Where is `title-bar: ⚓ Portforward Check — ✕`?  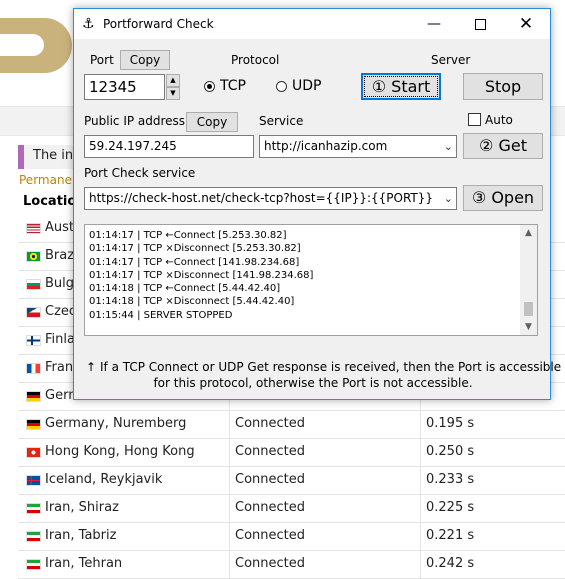
title-bar: ⚓ Portforward Check — ✕ is located at coordinates (312, 24).